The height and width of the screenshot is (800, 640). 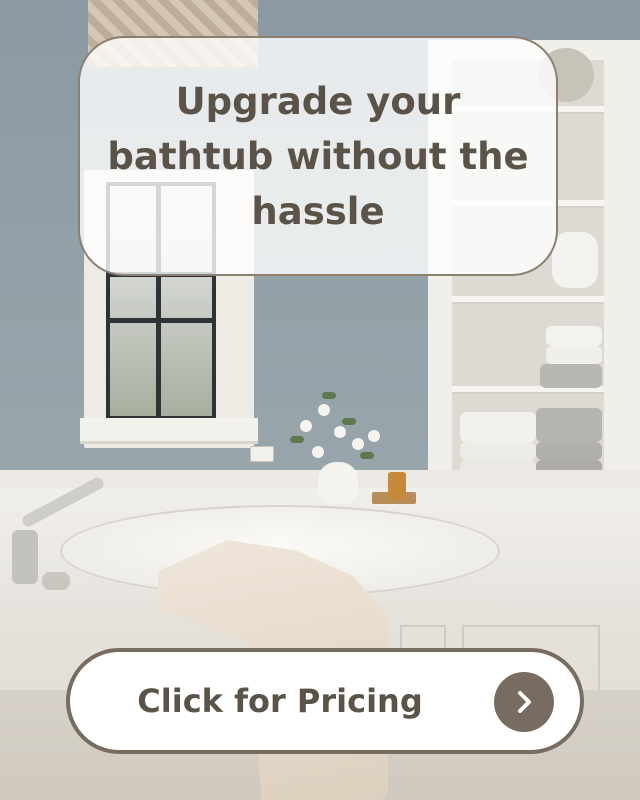 I want to click on headline: Upgrade your bathtub without the hassle, so click(x=318, y=156).